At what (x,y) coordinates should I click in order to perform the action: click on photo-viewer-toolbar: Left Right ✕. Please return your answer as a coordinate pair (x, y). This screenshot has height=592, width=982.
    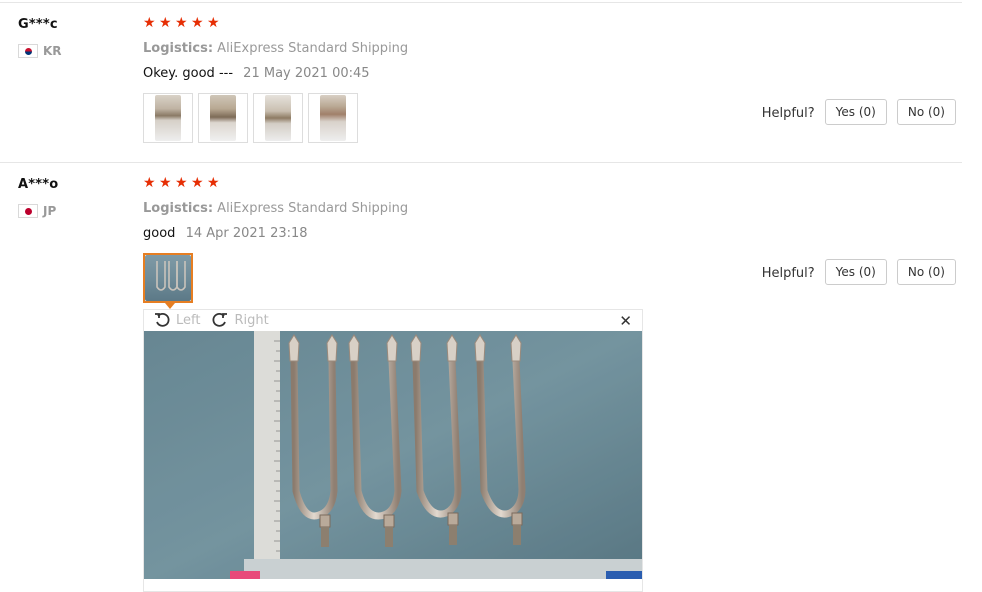
    Looking at the image, I should click on (393, 320).